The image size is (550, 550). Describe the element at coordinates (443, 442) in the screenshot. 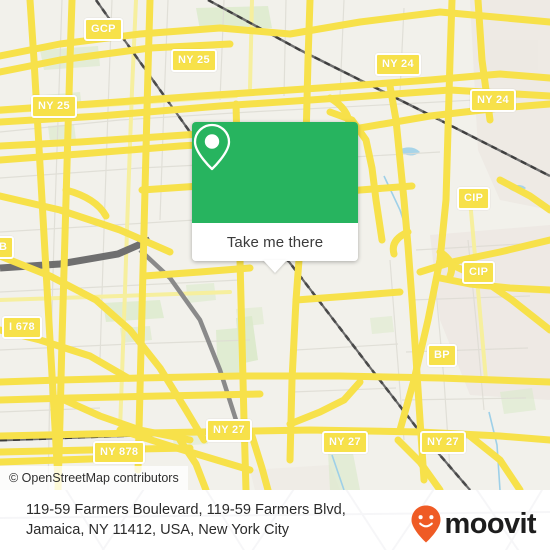

I see `map-shield-ny27-c: NY 27` at that location.